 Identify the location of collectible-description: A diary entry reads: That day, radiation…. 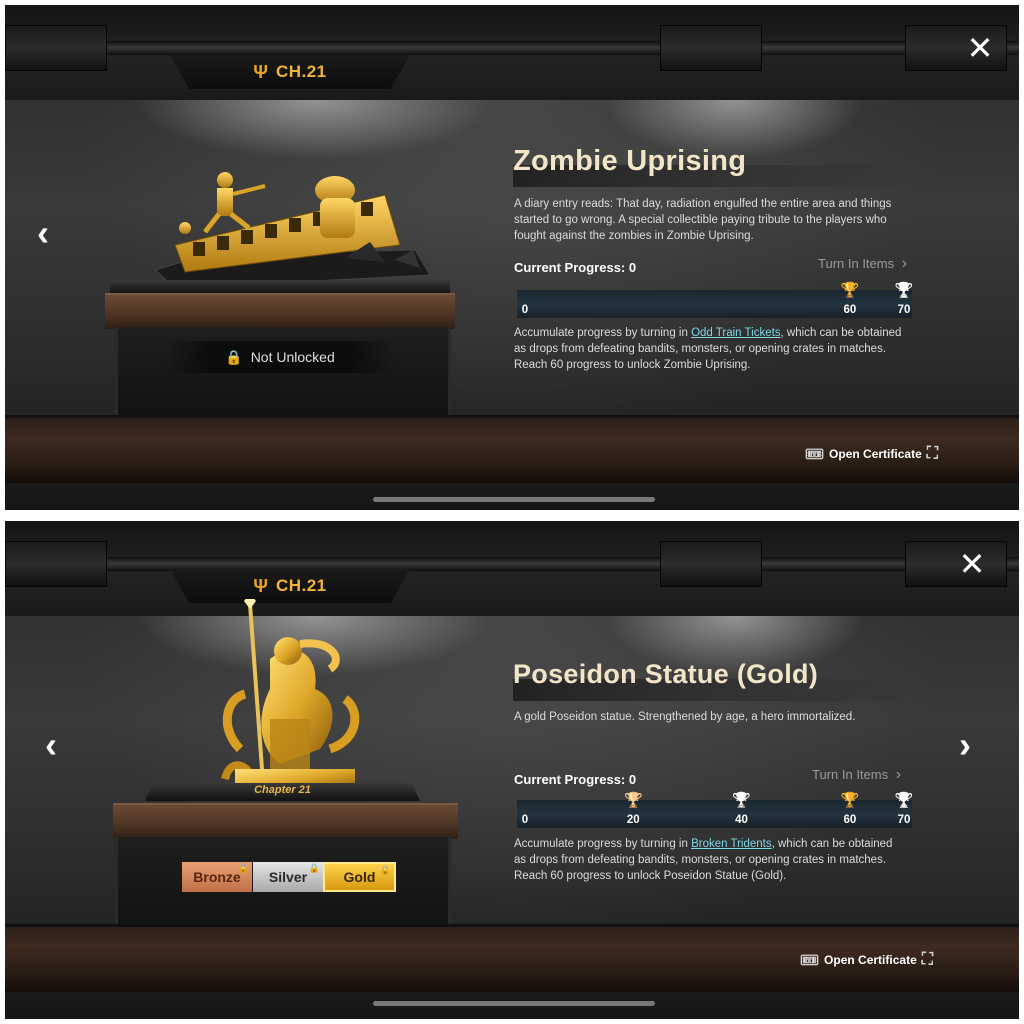
(703, 220).